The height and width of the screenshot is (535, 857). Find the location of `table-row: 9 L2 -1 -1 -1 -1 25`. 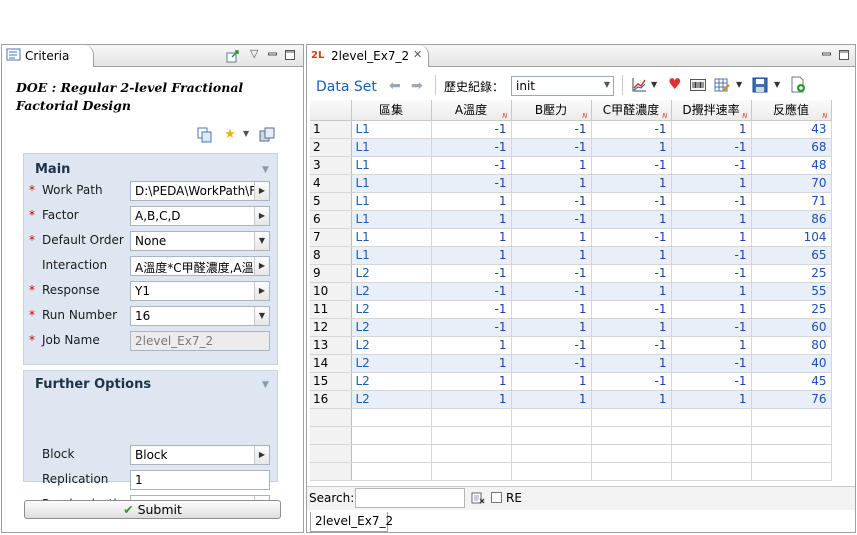

table-row: 9 L2 -1 -1 -1 -1 25 is located at coordinates (571, 273).